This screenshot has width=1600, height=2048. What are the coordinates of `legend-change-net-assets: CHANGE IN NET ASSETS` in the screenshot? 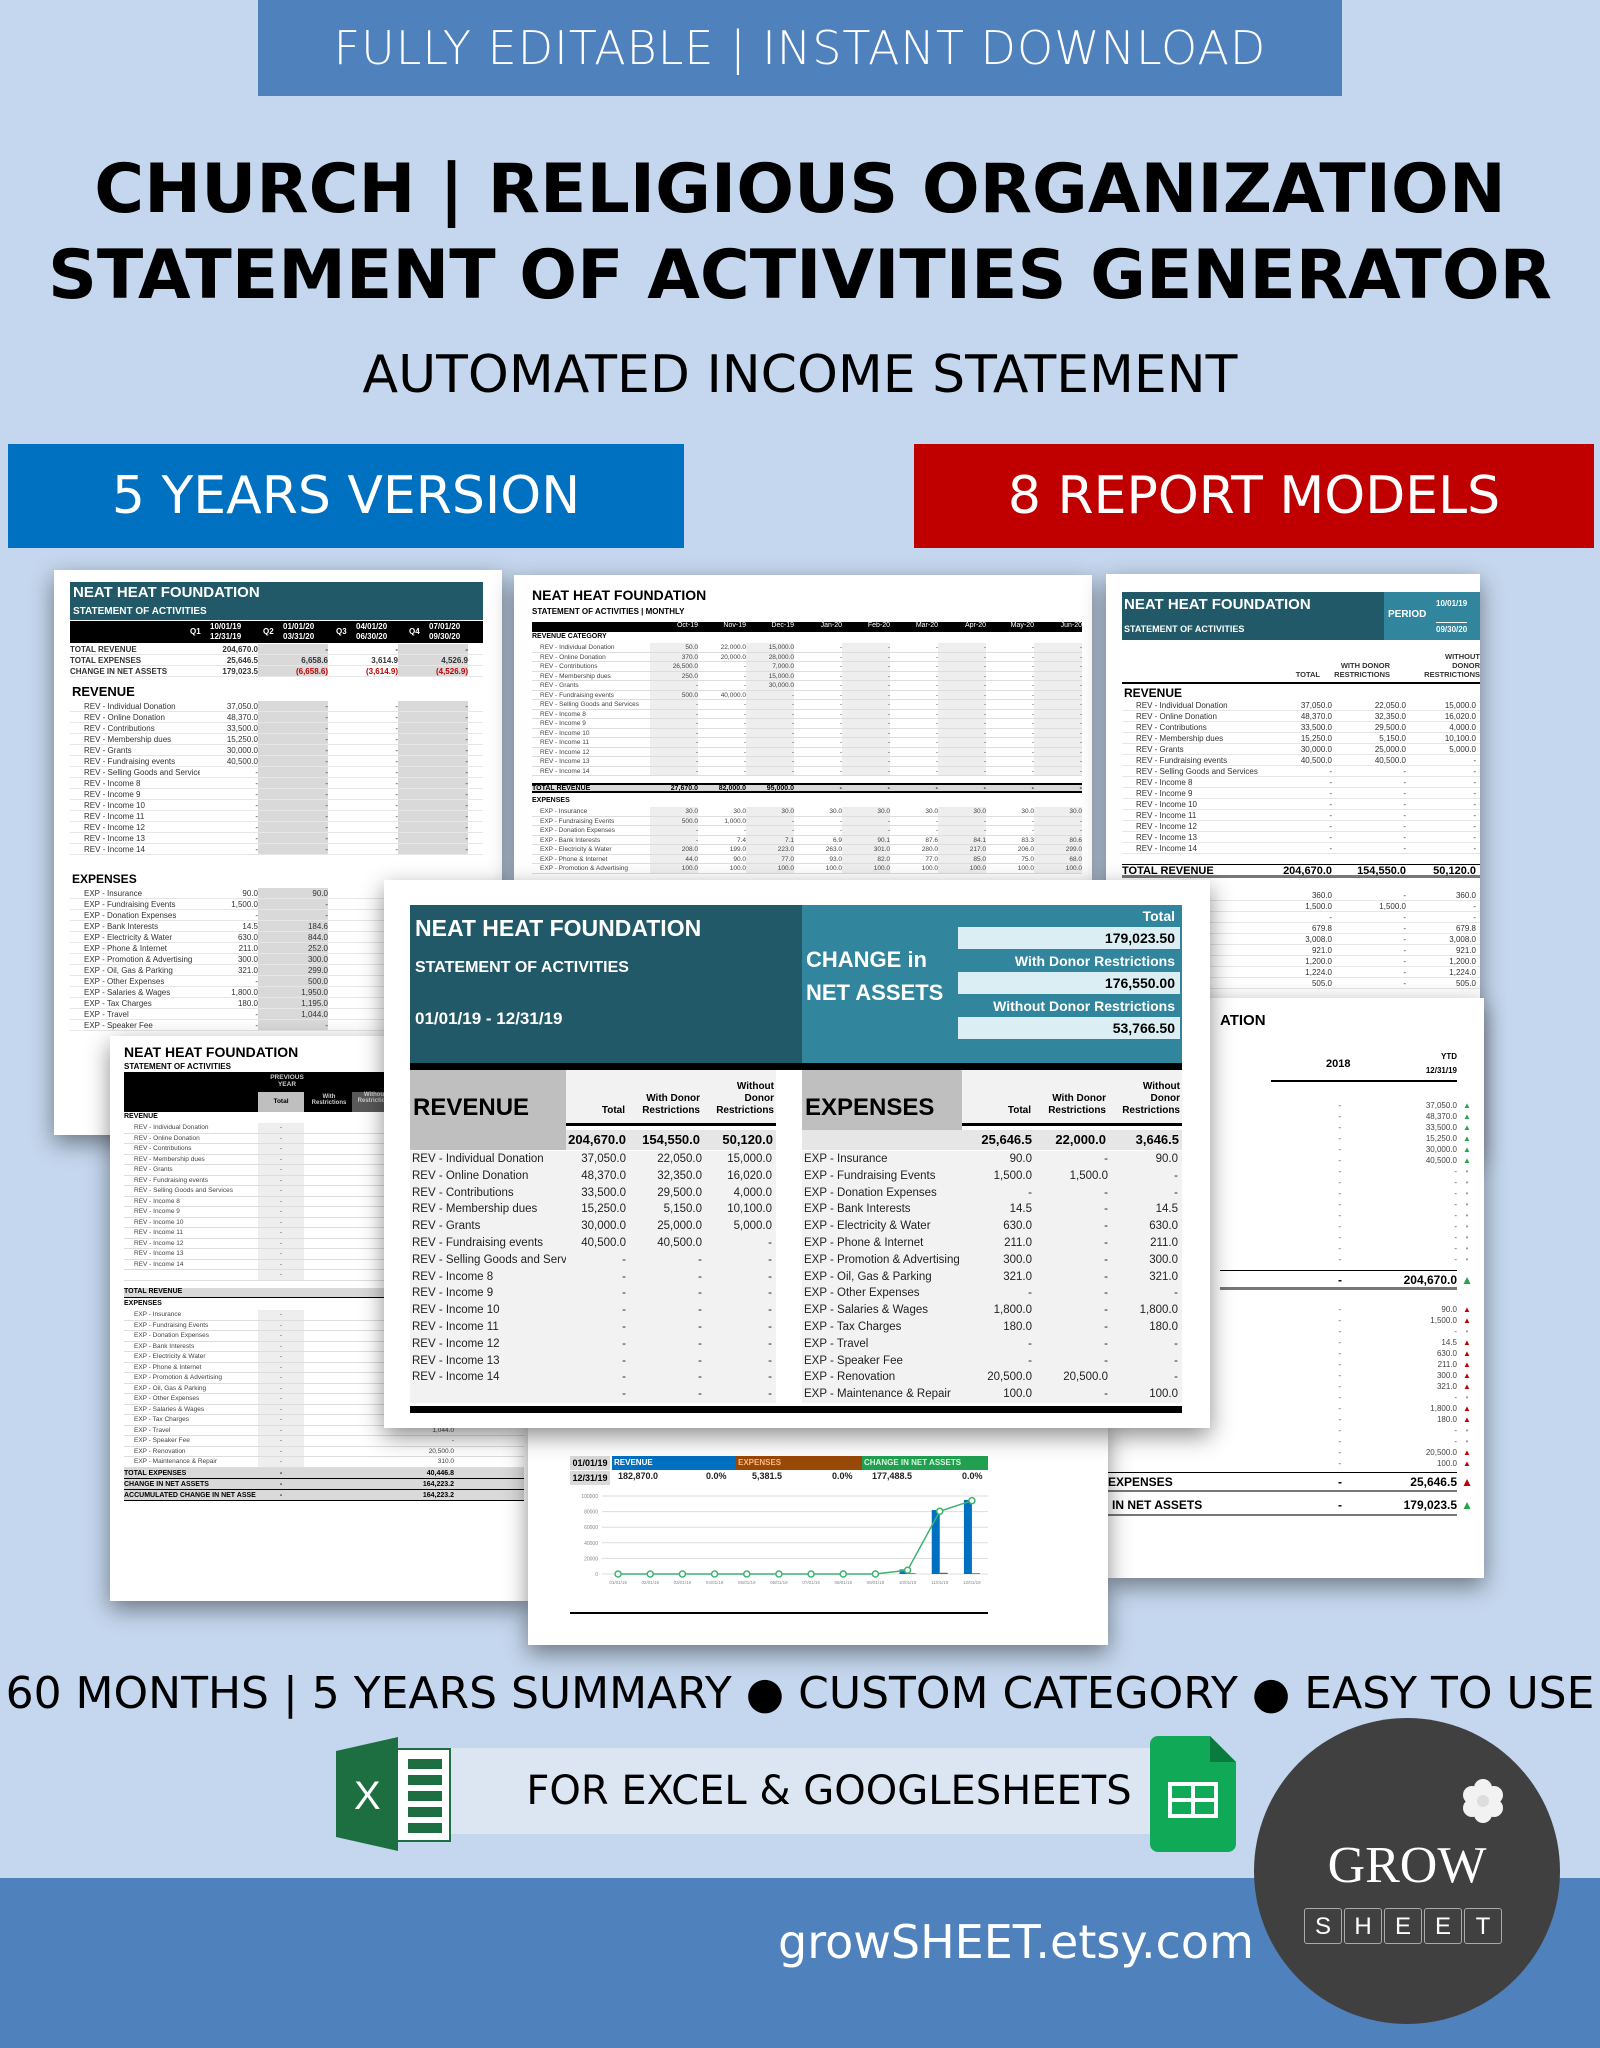 It's located at (925, 1463).